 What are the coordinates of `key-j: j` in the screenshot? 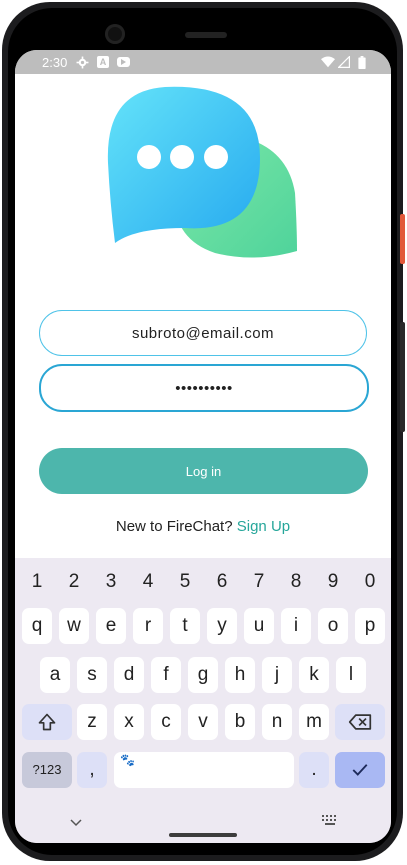 It's located at (277, 675).